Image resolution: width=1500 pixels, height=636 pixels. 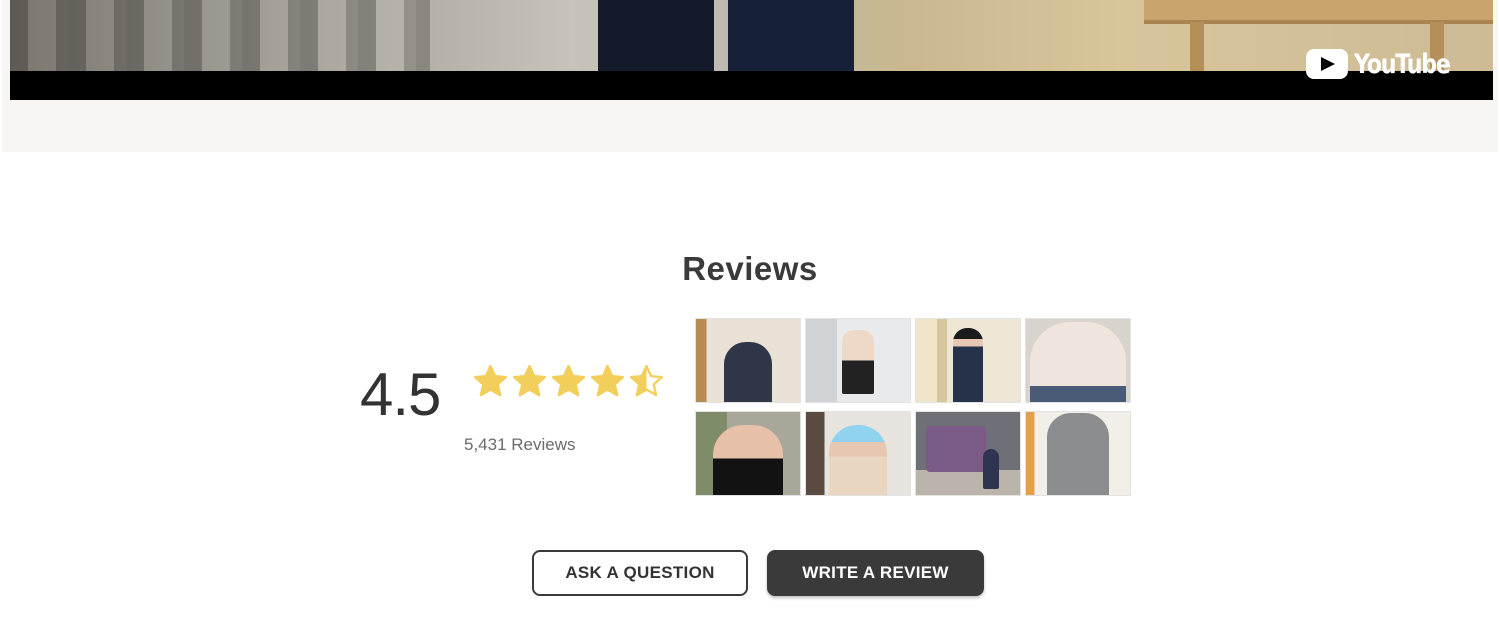 I want to click on write-review-button: WRITE A REVIEW, so click(x=875, y=573).